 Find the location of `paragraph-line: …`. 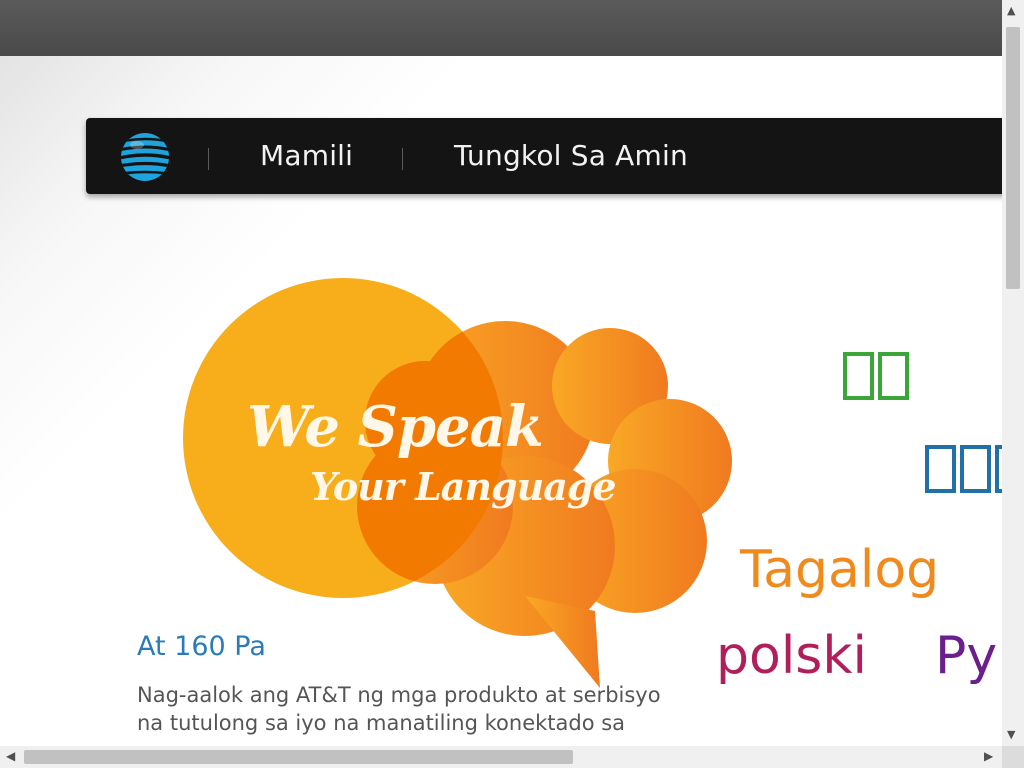

paragraph-line: … is located at coordinates (437, 741).